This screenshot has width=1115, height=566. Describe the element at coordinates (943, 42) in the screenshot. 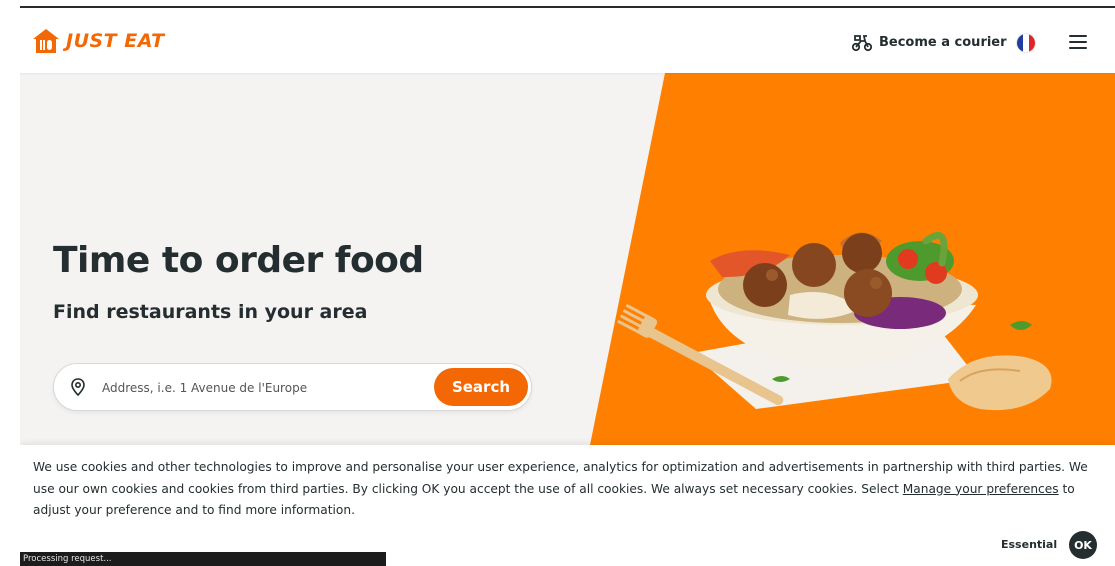

I see `become-courier-label: Become a courier` at that location.